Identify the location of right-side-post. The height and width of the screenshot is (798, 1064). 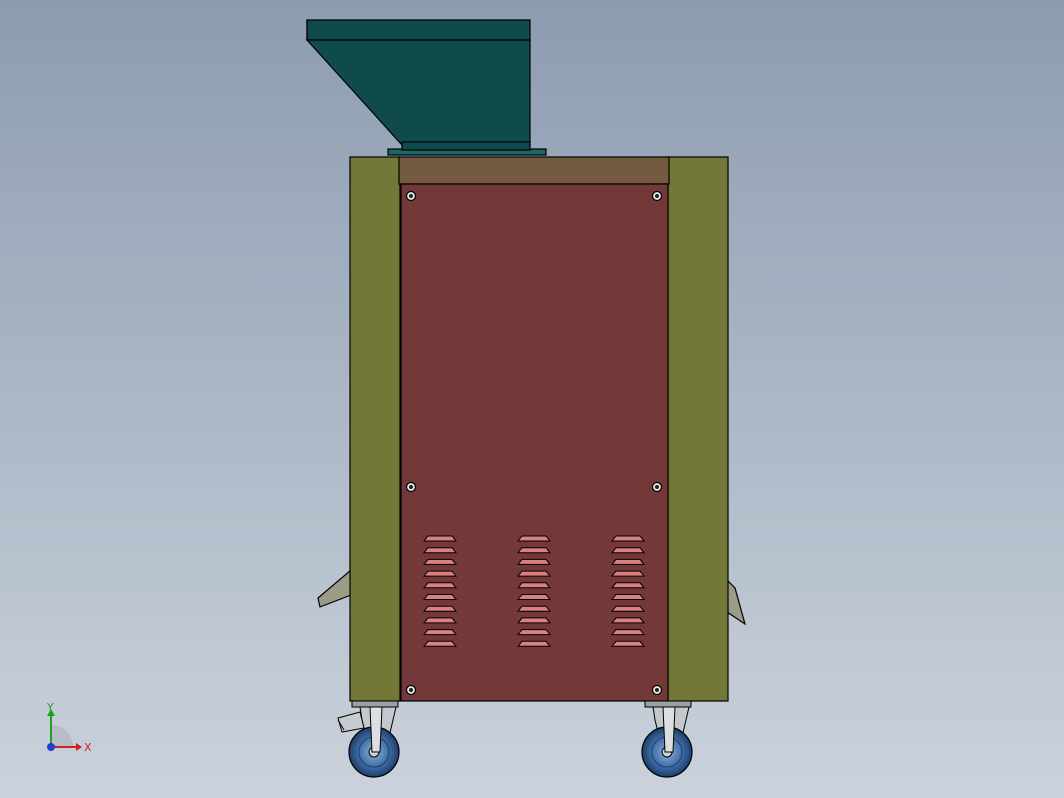
(698, 429).